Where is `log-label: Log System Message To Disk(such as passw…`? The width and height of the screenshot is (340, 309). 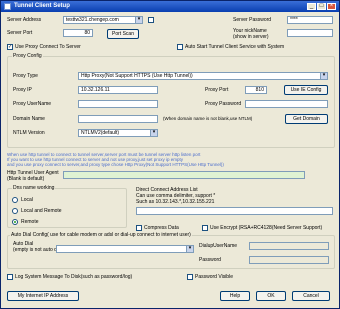 log-label: Log System Message To Disk(such as passw… is located at coordinates (74, 277).